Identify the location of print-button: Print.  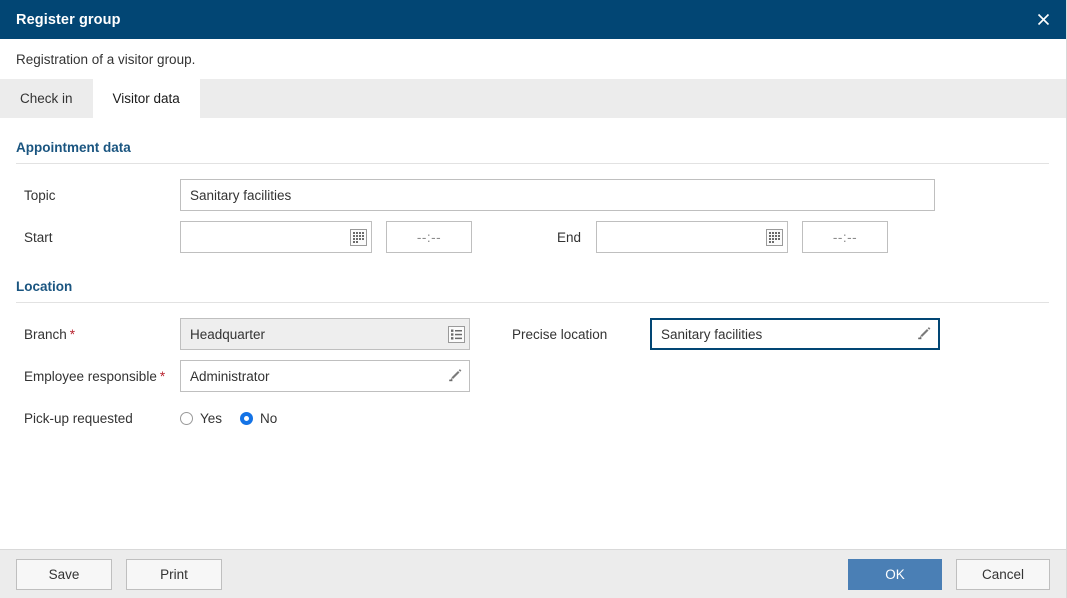
(174, 574).